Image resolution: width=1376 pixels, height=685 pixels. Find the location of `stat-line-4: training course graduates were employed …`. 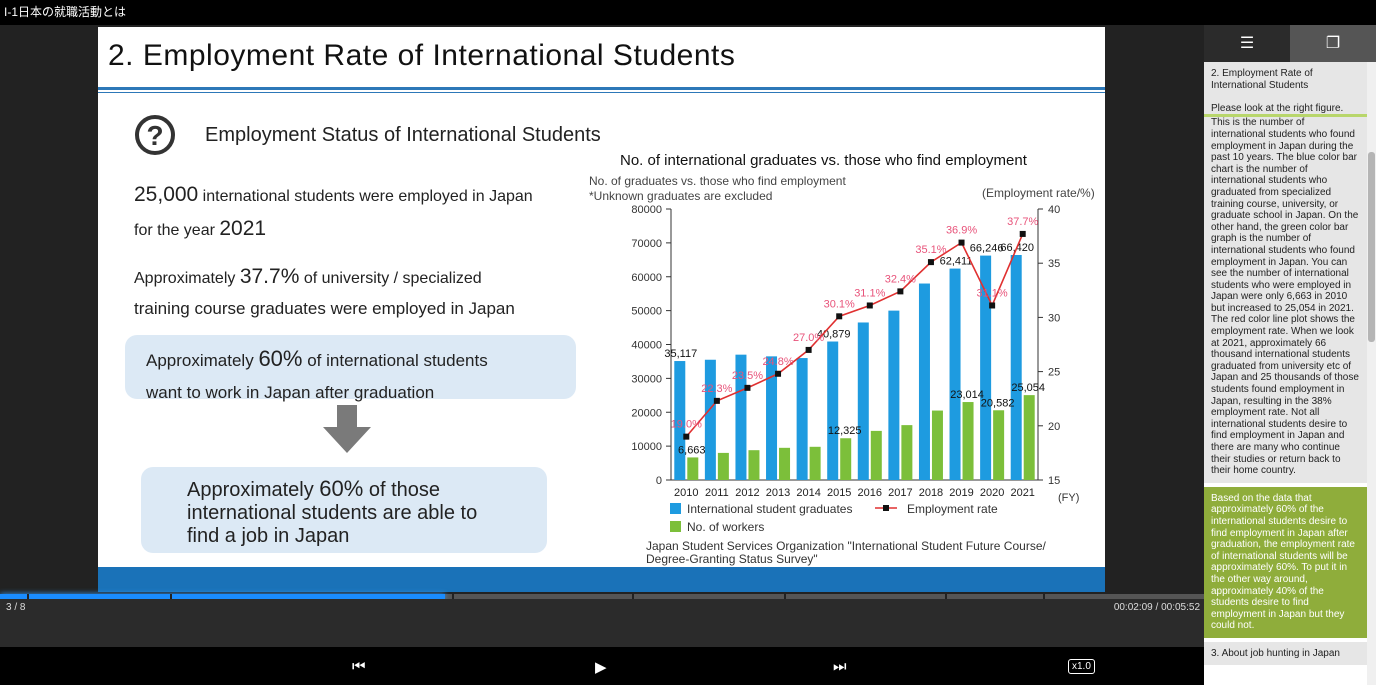

stat-line-4: training course graduates were employed … is located at coordinates (324, 308).